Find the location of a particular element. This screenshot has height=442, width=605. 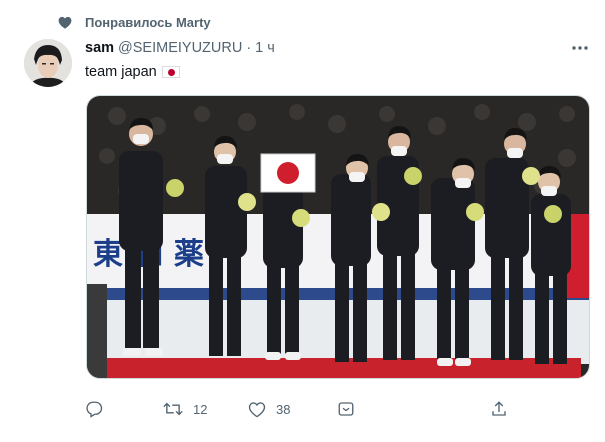

author-name: sam is located at coordinates (99, 48).